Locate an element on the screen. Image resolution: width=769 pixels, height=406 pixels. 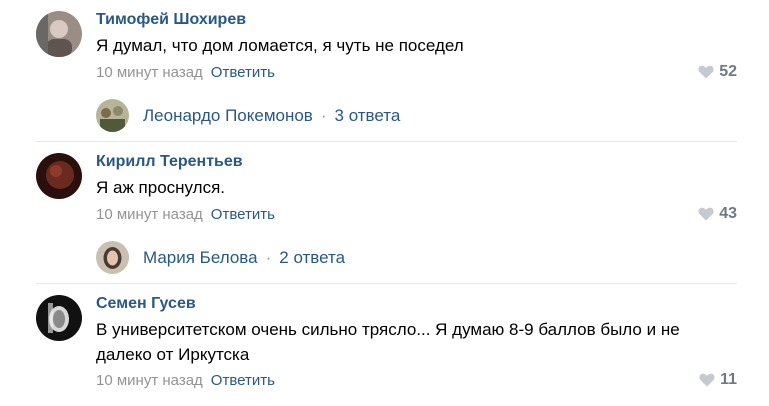
replies-count: 2 ответа is located at coordinates (312, 257).